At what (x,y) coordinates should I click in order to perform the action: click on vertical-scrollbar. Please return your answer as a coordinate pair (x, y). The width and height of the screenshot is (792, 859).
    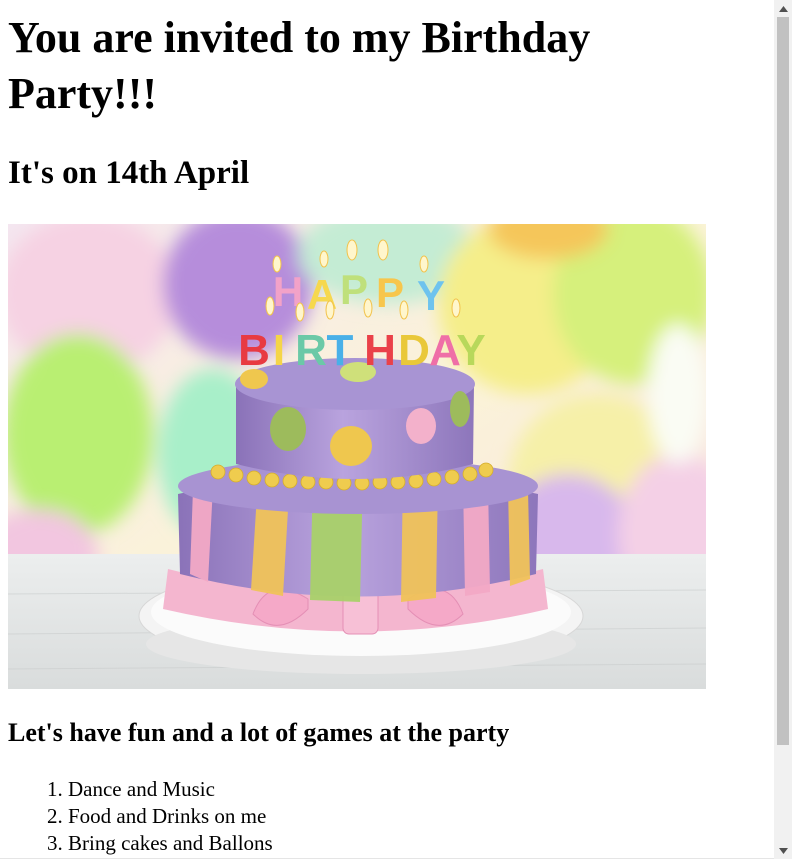
    Looking at the image, I should click on (783, 429).